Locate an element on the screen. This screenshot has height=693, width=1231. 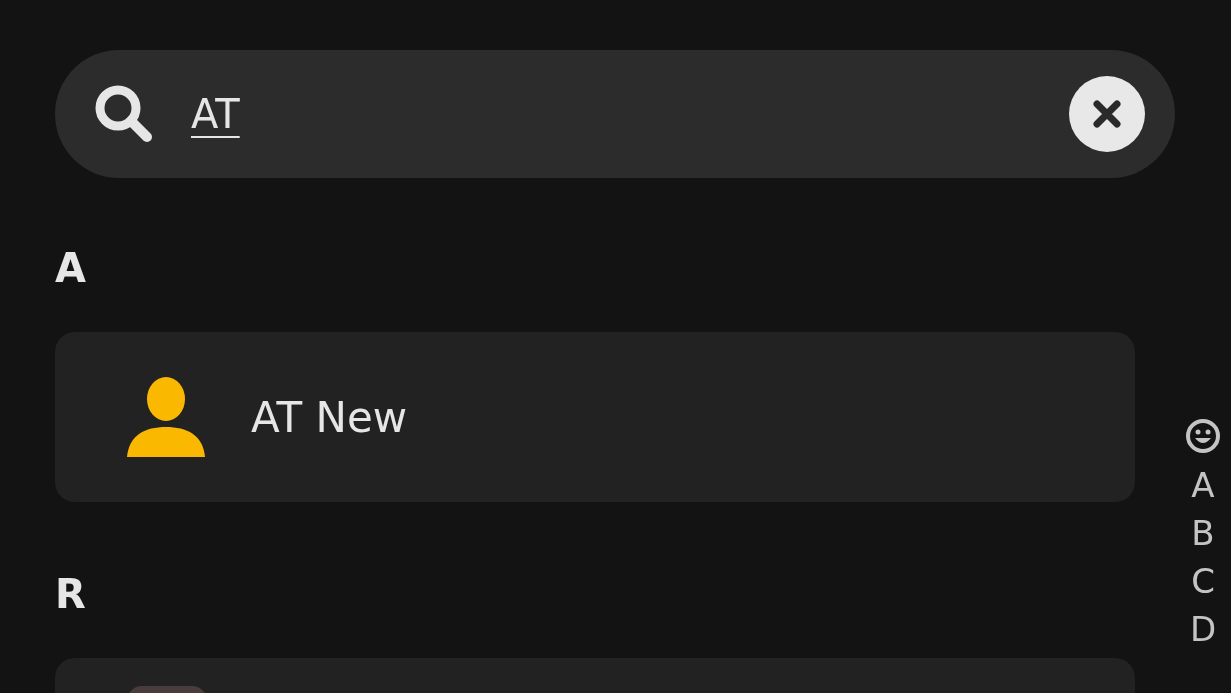
close-icon is located at coordinates (1107, 114).